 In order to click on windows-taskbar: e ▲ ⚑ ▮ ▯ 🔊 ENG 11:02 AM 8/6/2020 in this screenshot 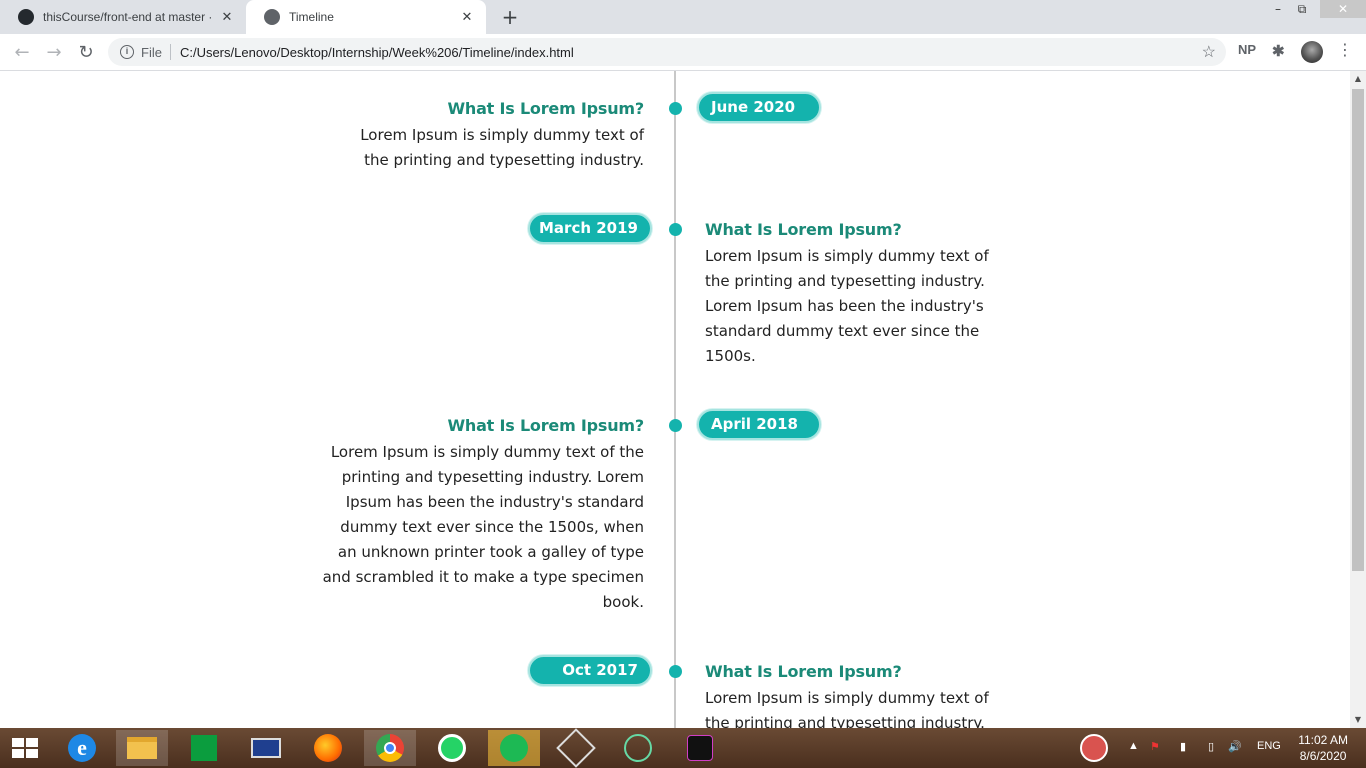, I will do `click(683, 748)`.